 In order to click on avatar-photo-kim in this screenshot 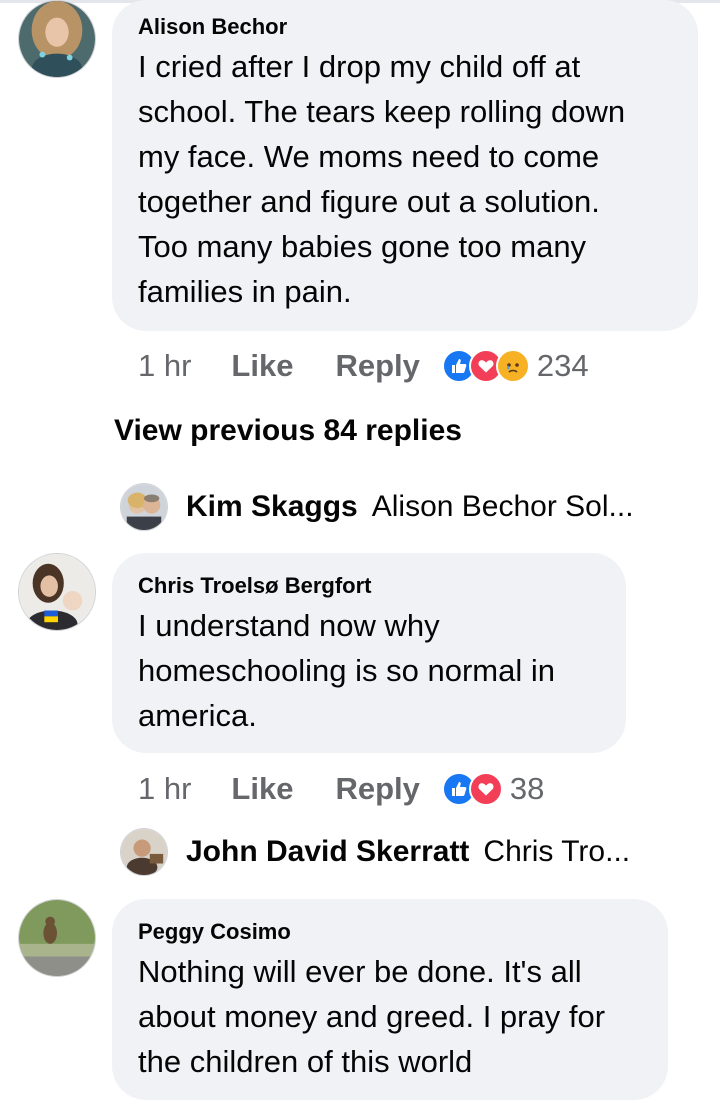, I will do `click(144, 507)`.